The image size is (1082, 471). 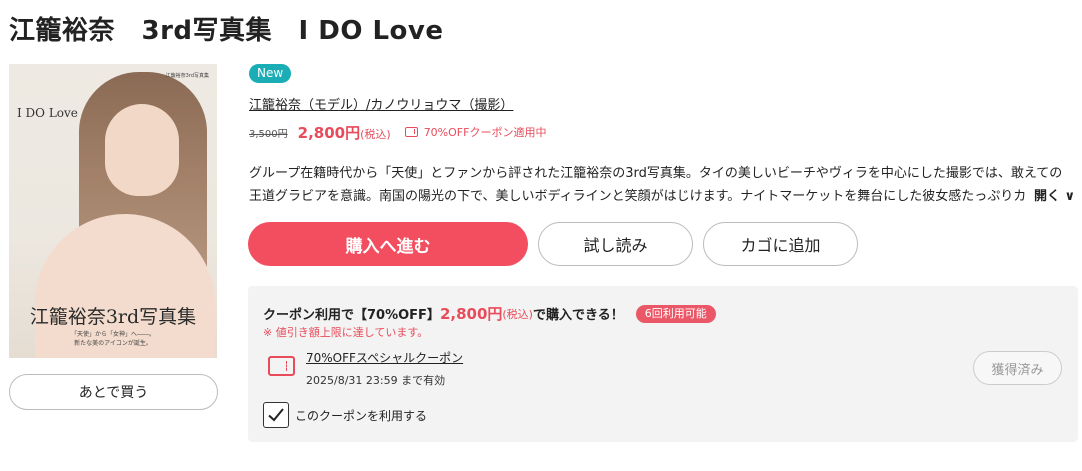 I want to click on coupon-headline-price: 2,800円, so click(x=471, y=314).